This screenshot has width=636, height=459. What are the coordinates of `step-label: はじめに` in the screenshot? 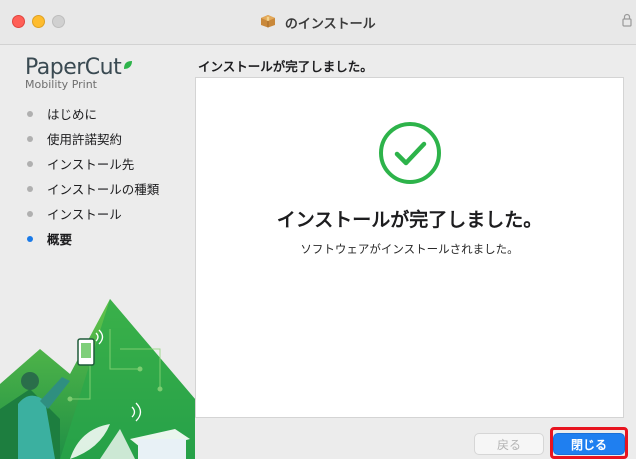 It's located at (72, 114).